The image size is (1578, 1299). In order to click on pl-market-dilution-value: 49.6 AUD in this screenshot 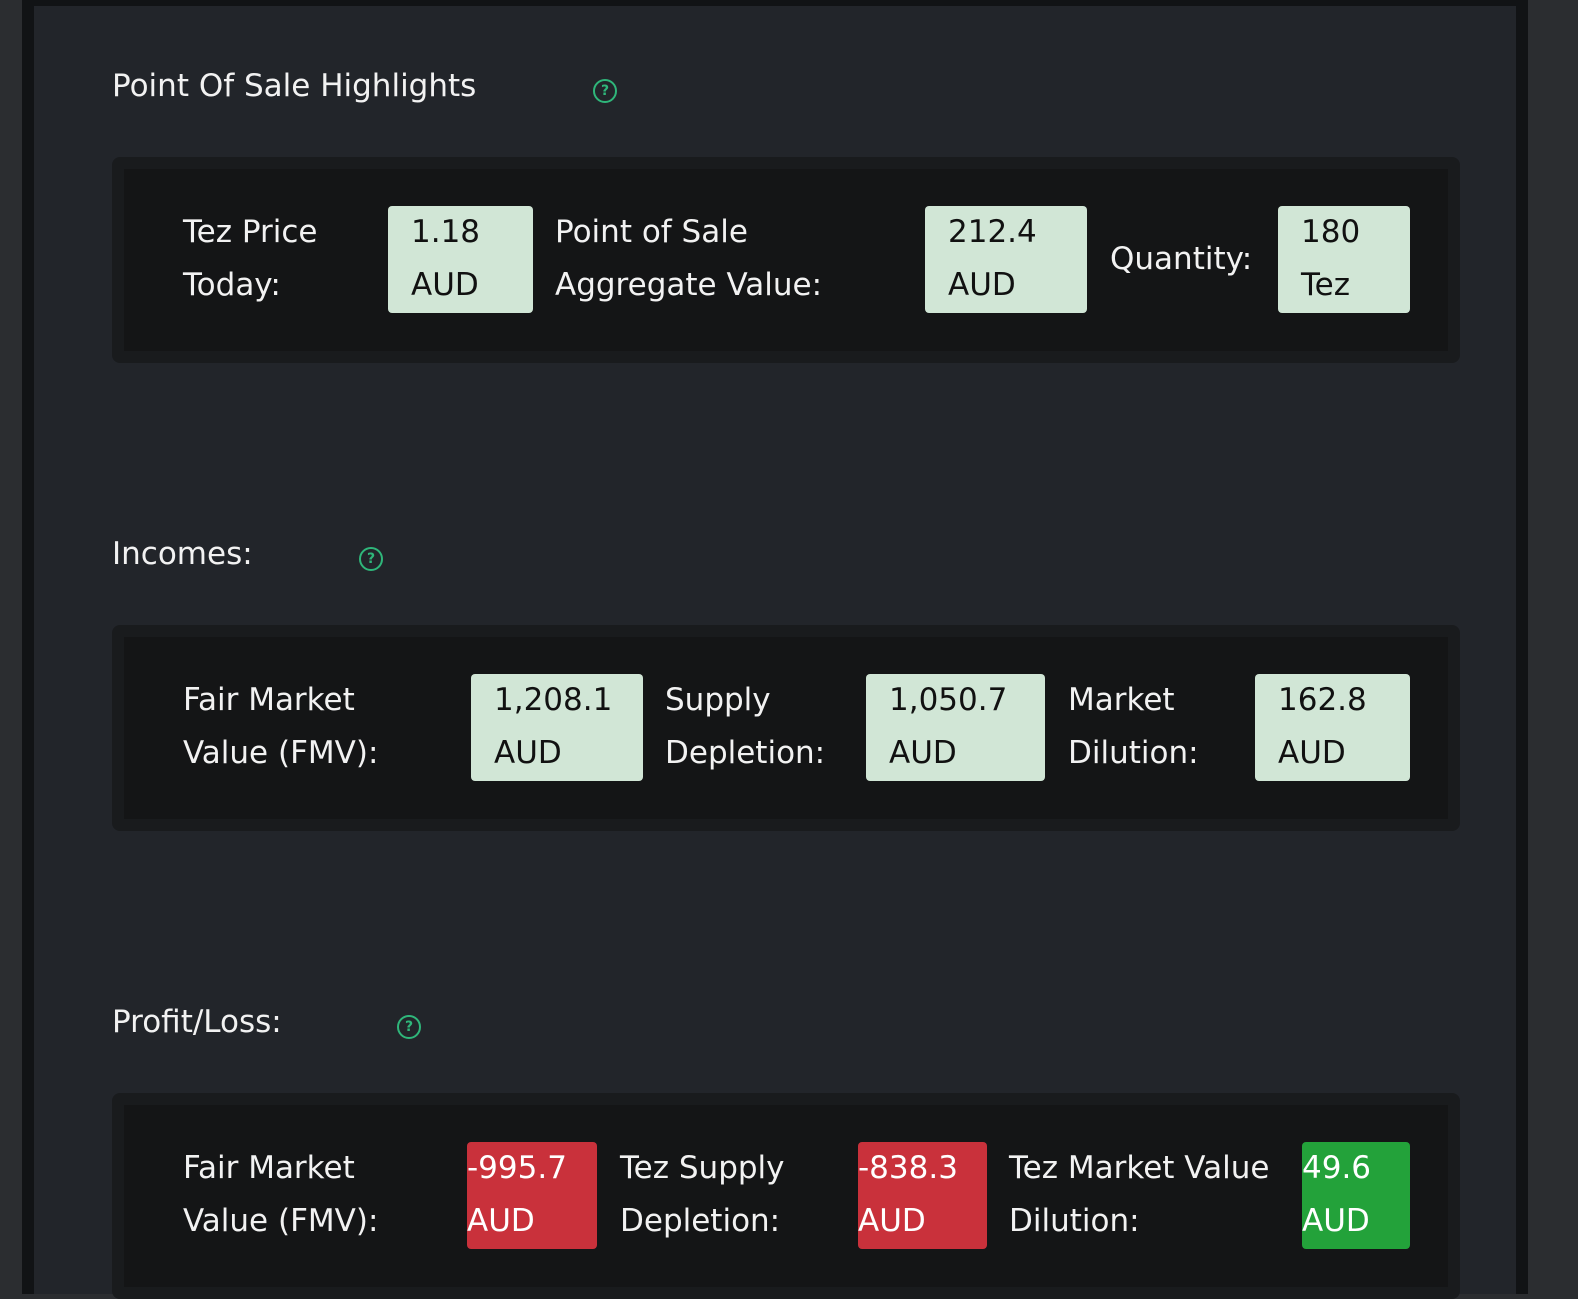, I will do `click(1356, 1195)`.